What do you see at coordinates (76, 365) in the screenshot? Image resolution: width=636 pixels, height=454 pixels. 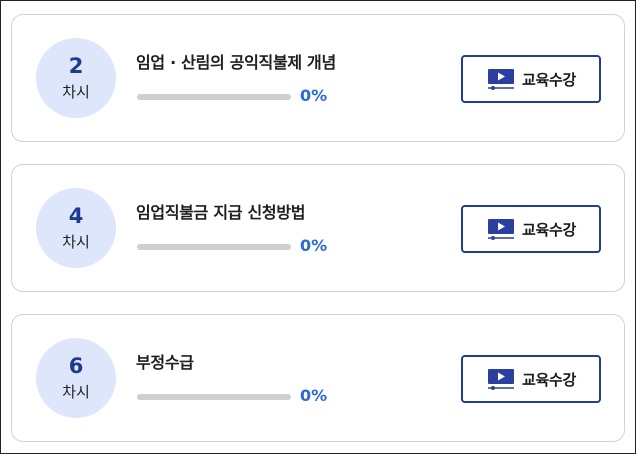 I see `lesson-number: 6` at bounding box center [76, 365].